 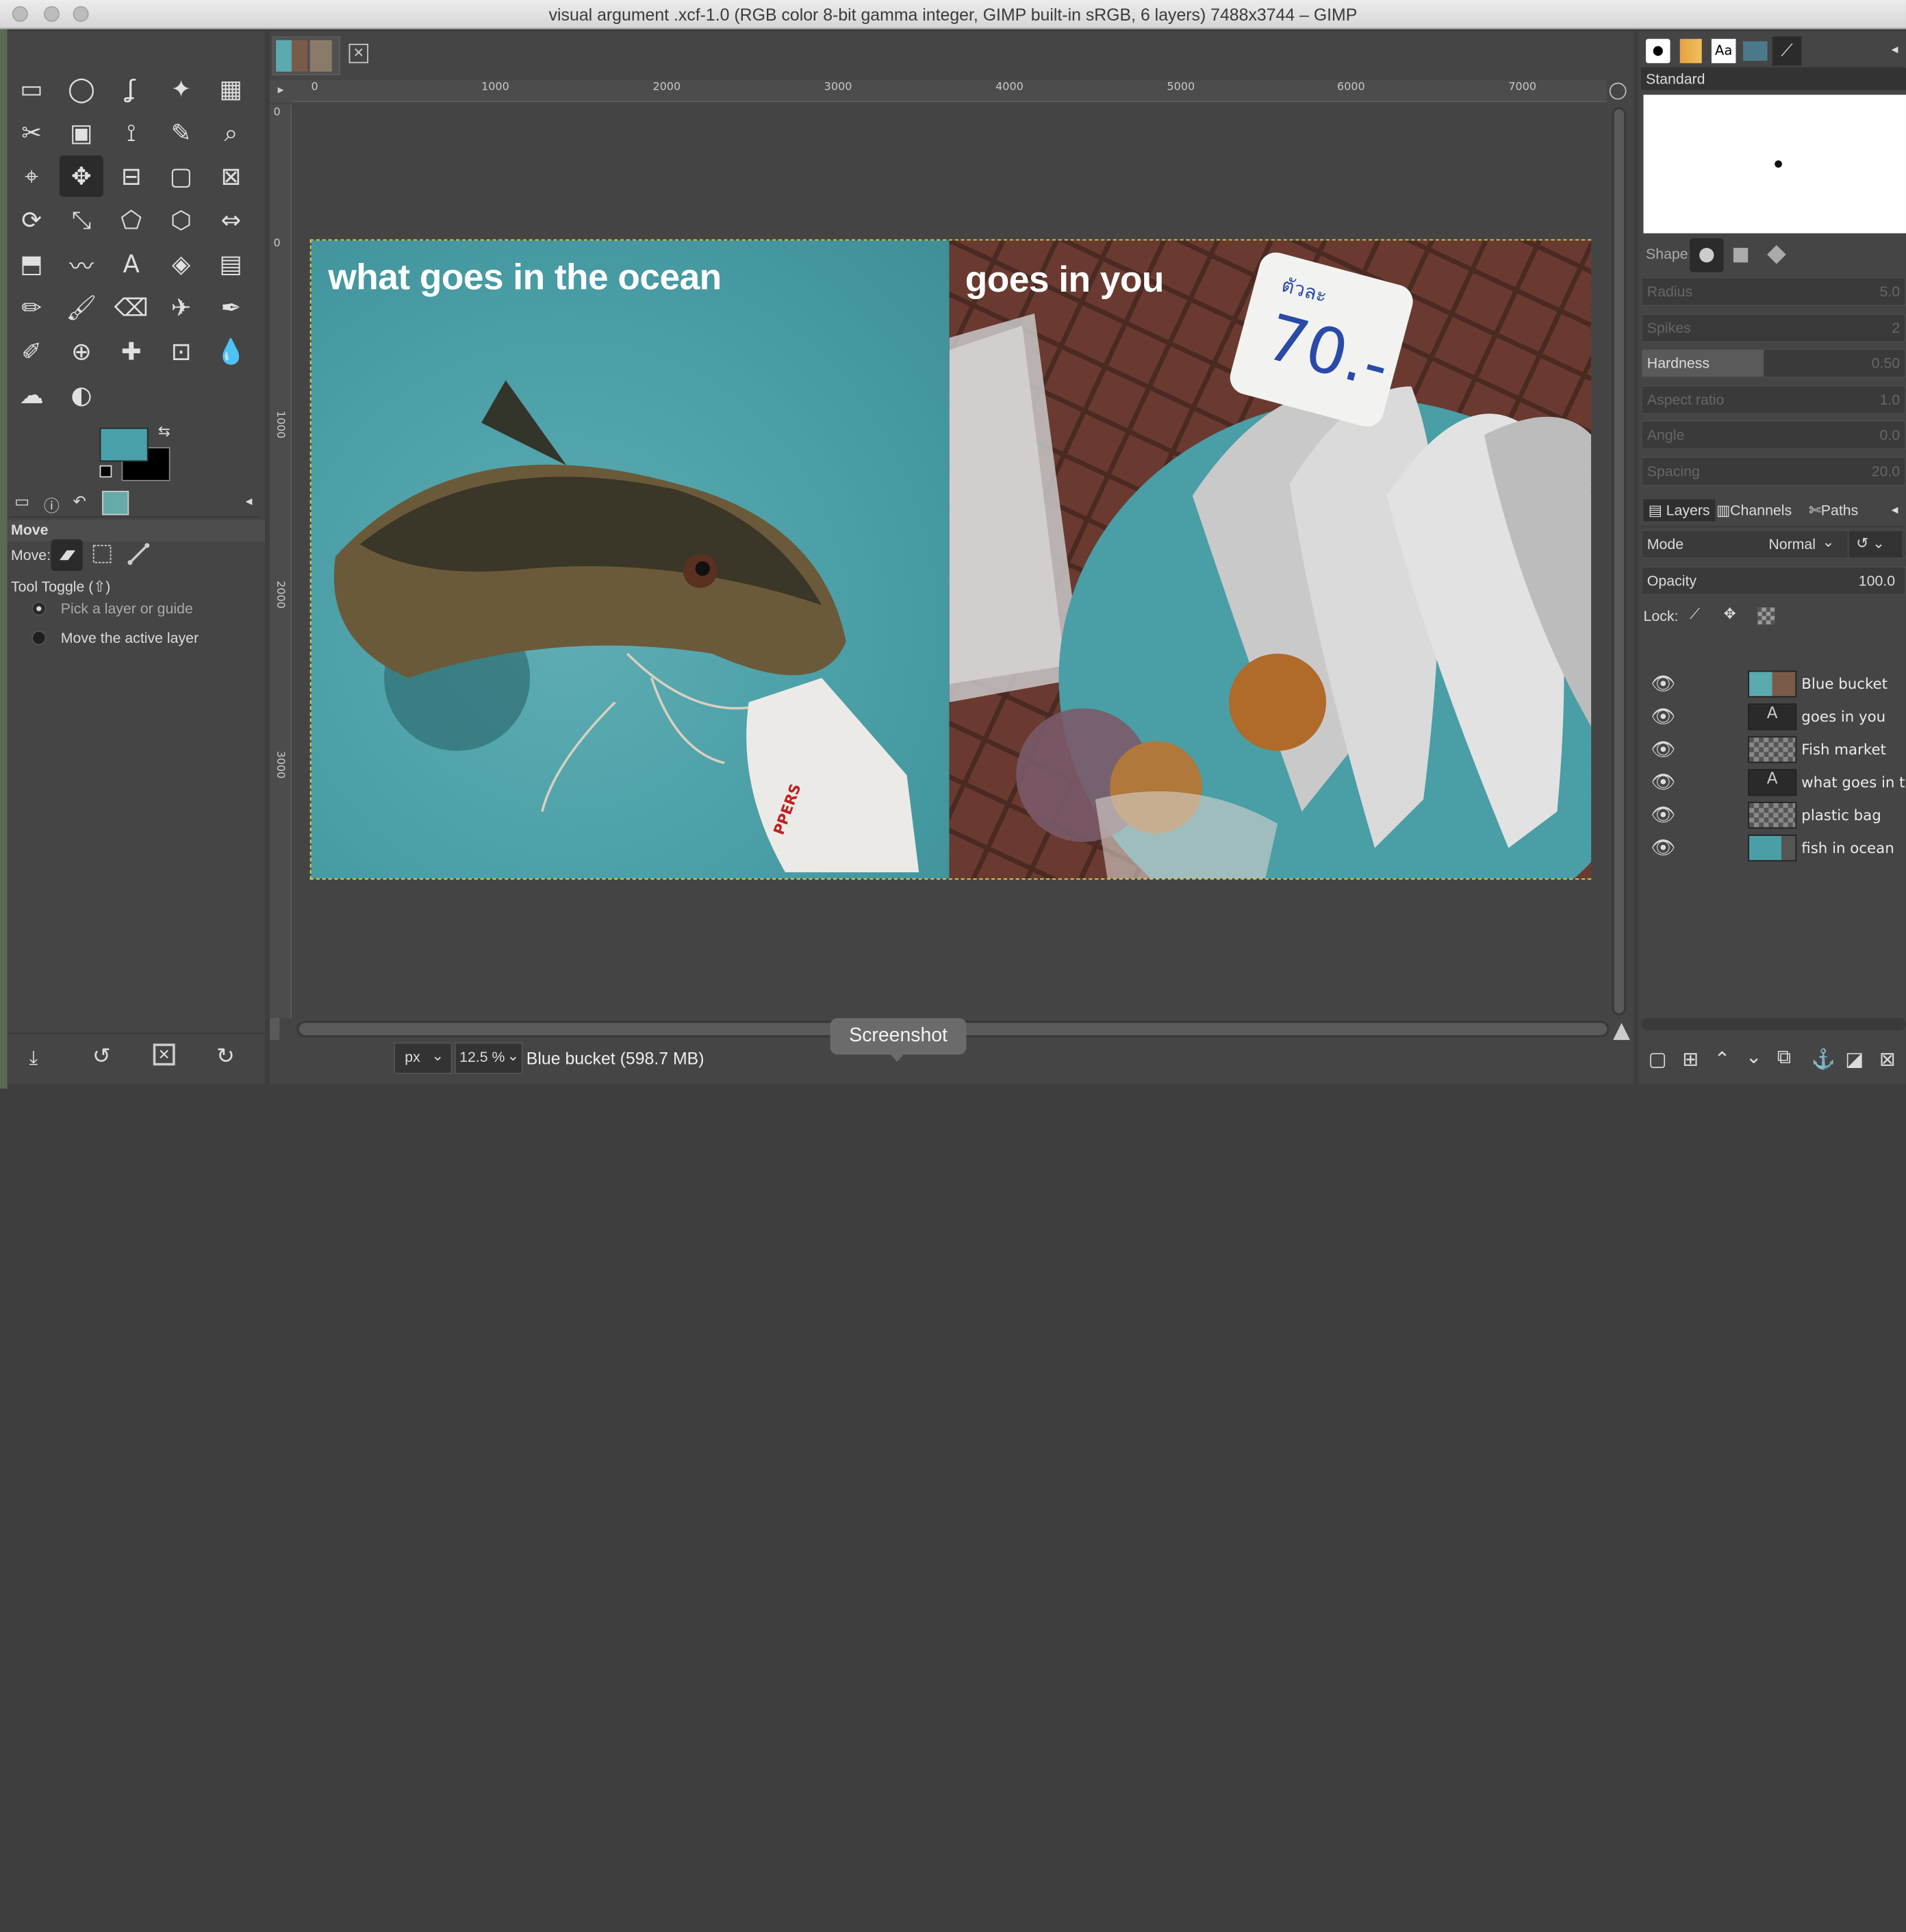 I want to click on clone-tool-icon: ⊕, so click(x=81, y=351).